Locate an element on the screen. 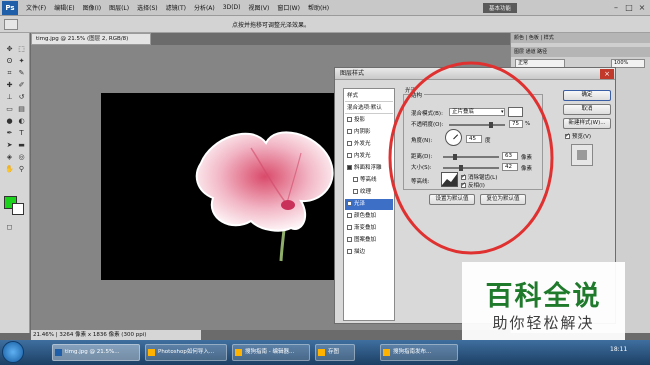 This screenshot has height=365, width=650. style-list-label: 等高线 is located at coordinates (368, 180).